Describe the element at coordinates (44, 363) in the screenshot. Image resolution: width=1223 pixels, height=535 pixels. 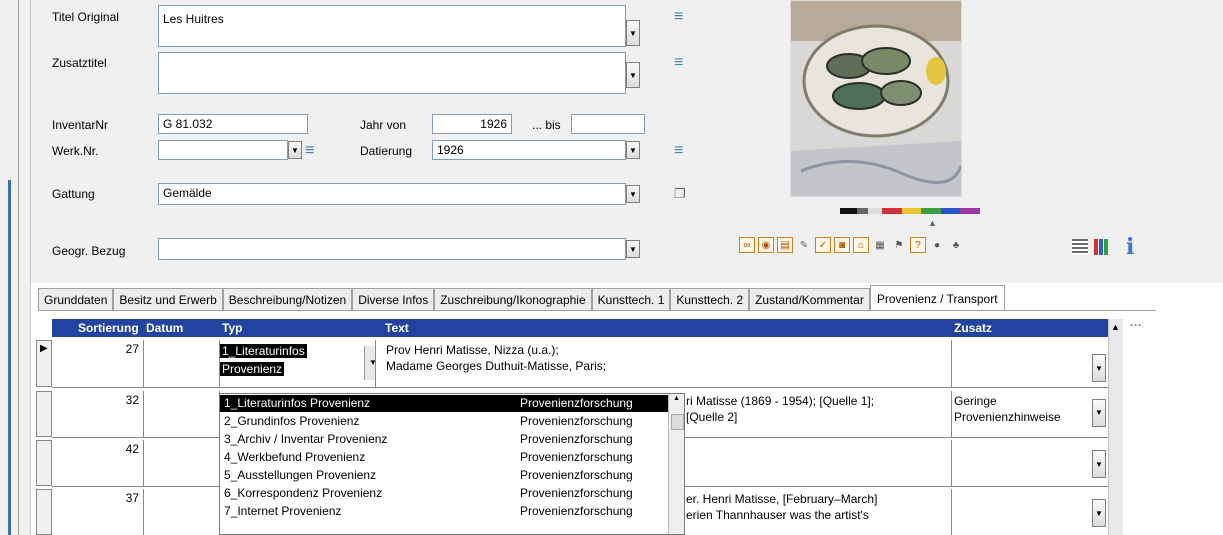
I see `row-selector: ▶` at that location.